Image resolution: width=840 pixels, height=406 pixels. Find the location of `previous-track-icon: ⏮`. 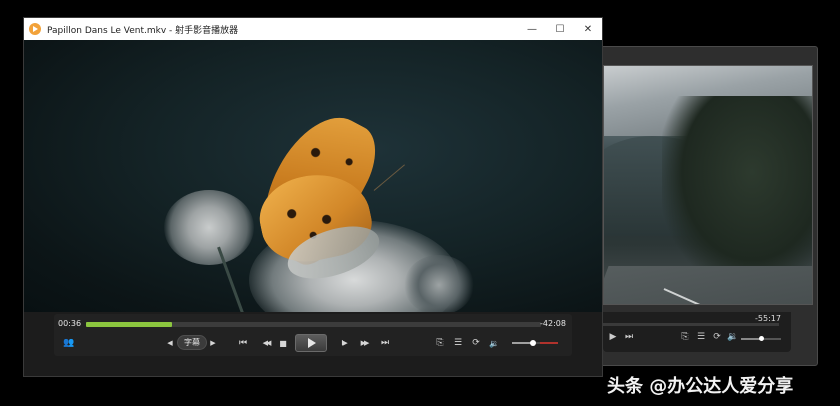

previous-track-icon: ⏮ is located at coordinates (243, 343).